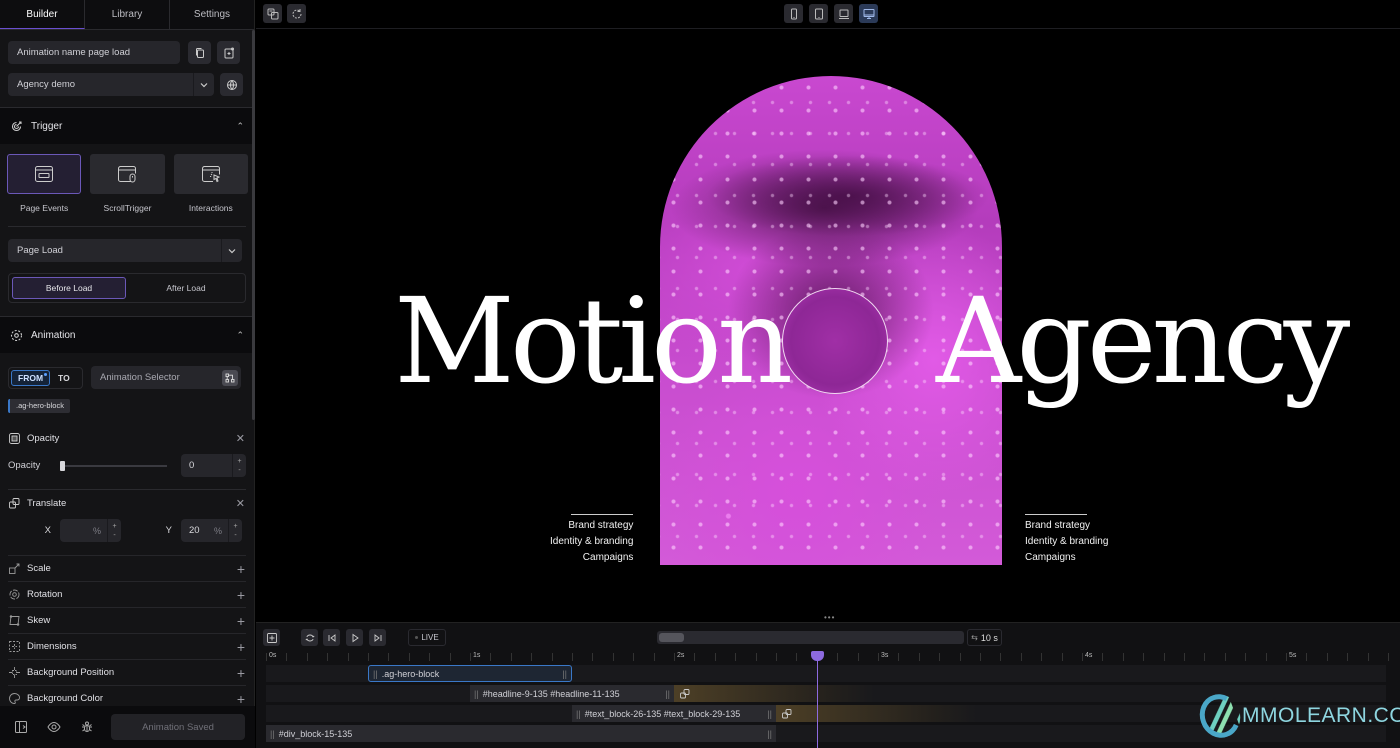 The width and height of the screenshot is (1400, 748). I want to click on opacity-stepper: 0 + -, so click(213, 465).